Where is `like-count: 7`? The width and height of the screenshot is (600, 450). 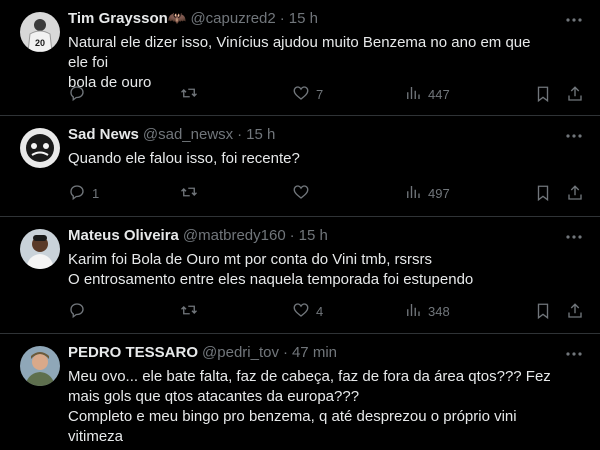 like-count: 7 is located at coordinates (320, 94).